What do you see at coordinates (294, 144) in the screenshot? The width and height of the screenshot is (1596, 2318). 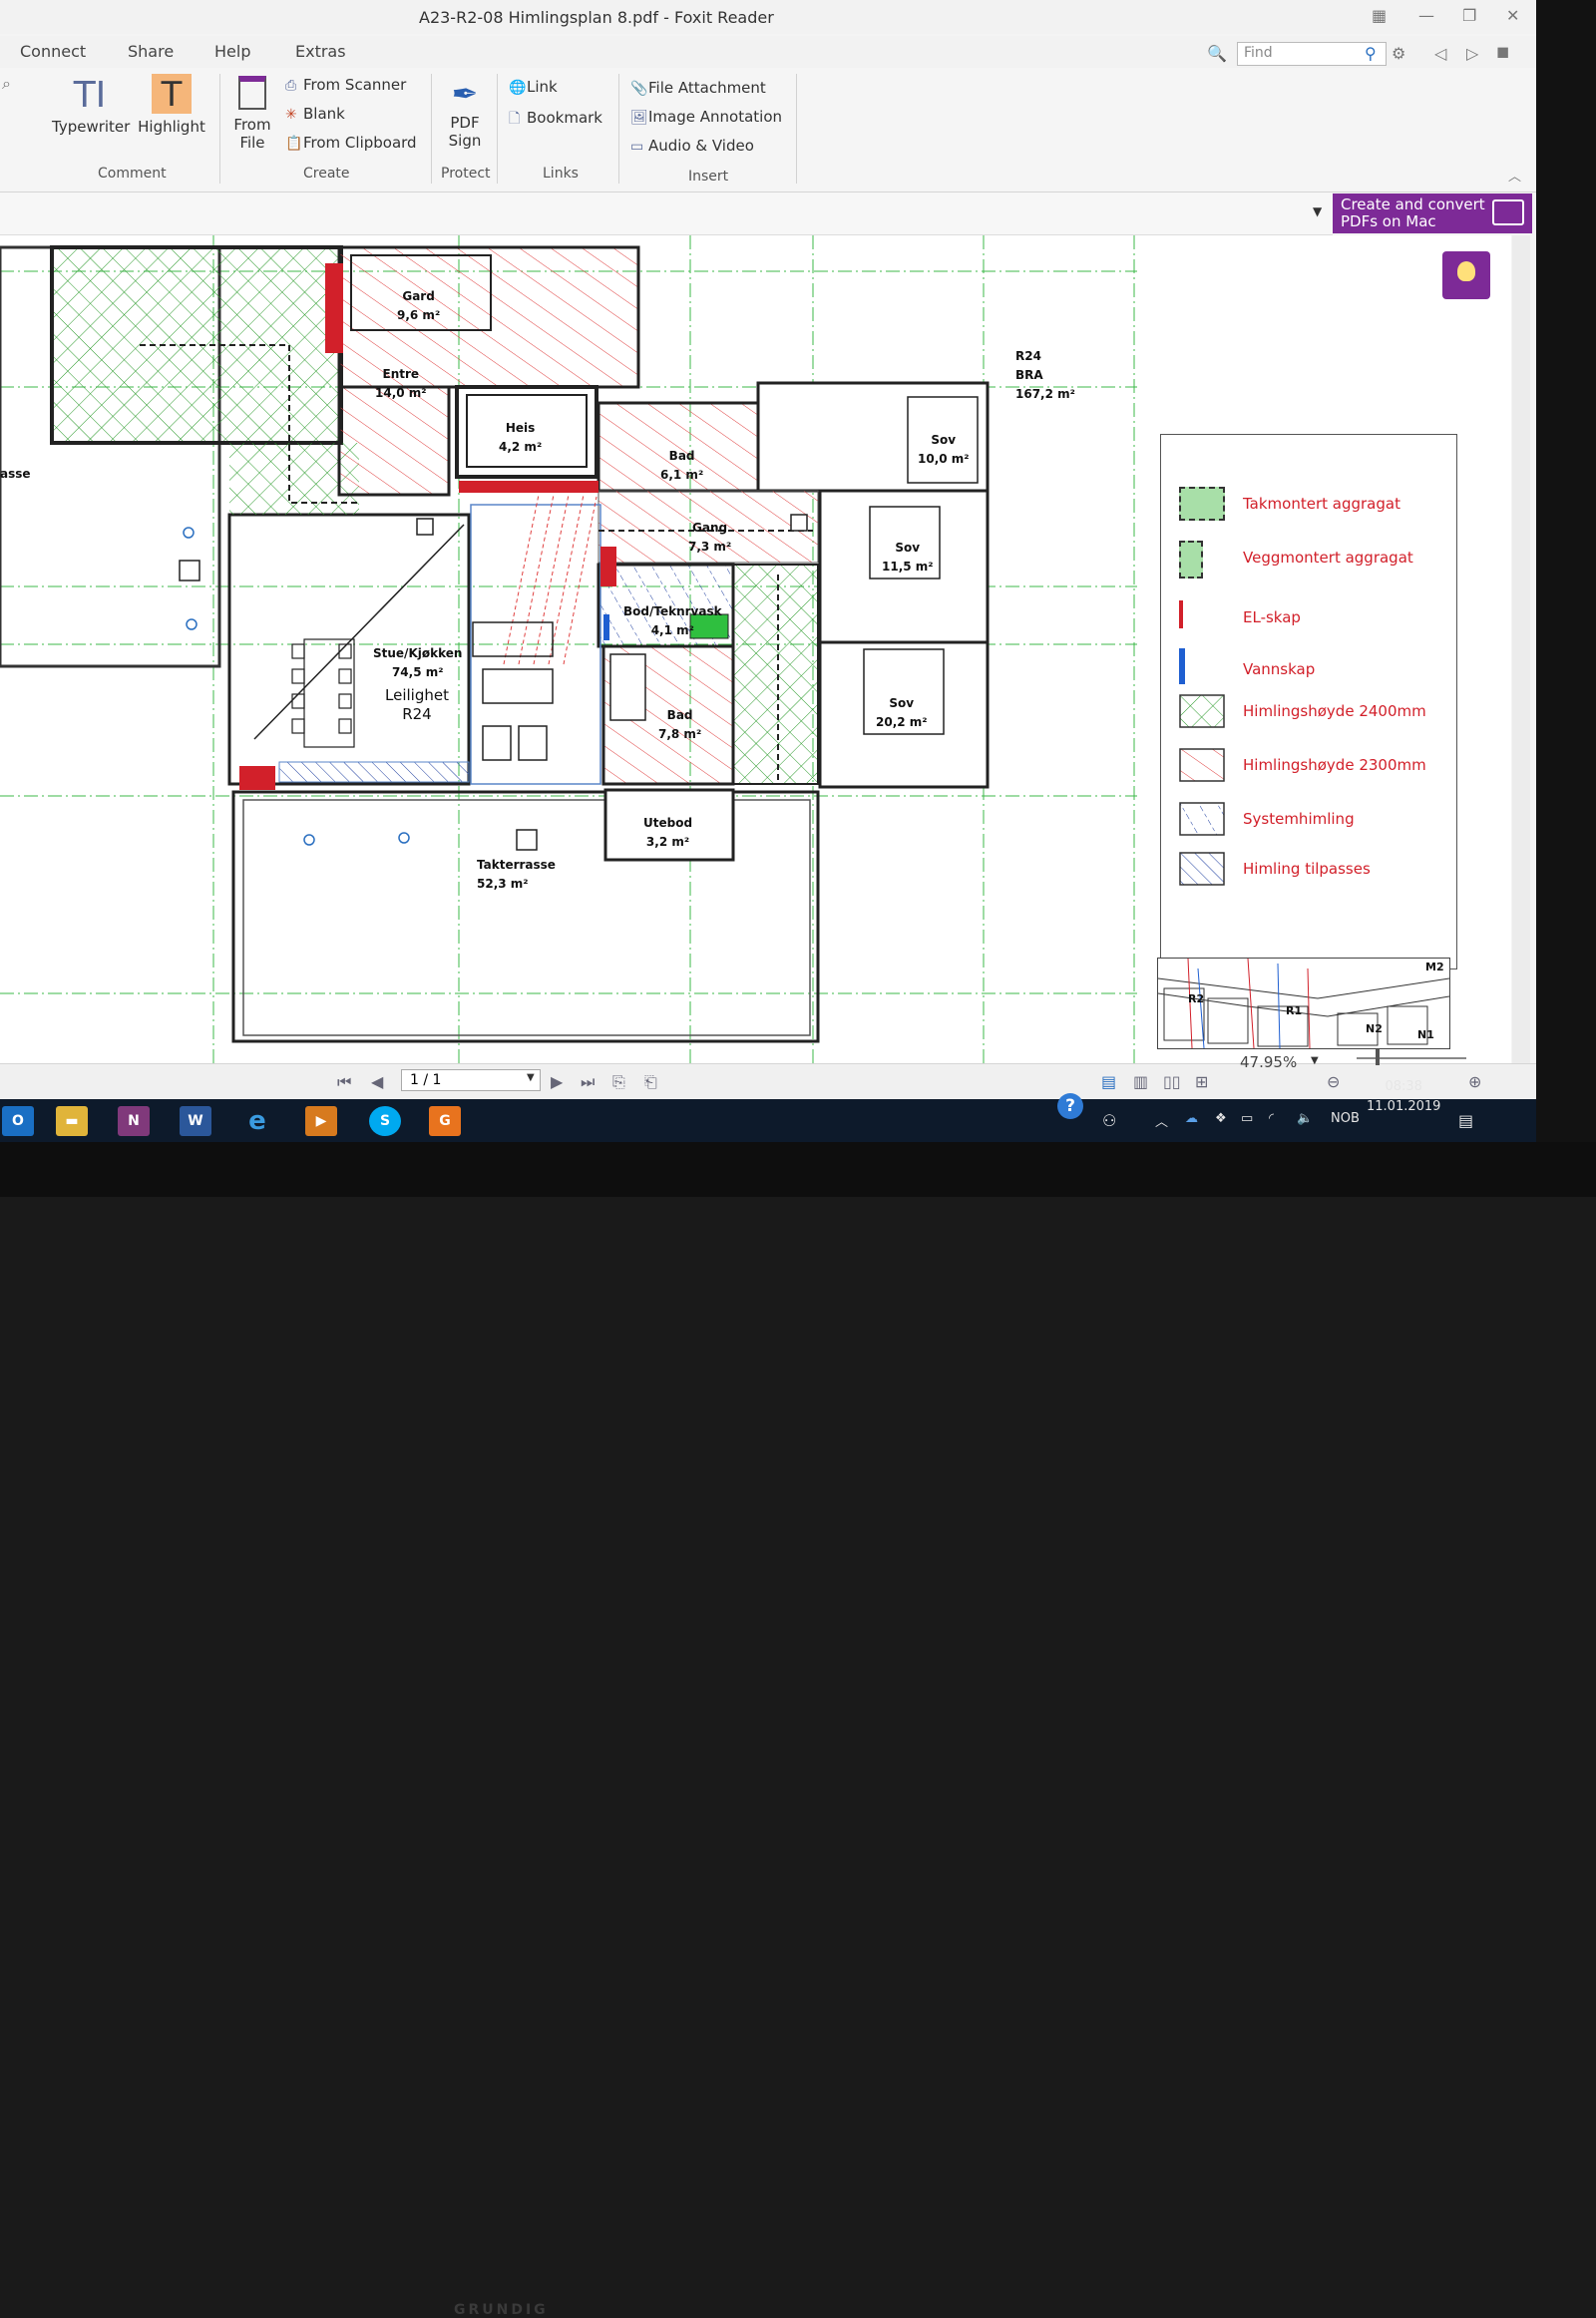 I see `clipboard-icon: 📋` at bounding box center [294, 144].